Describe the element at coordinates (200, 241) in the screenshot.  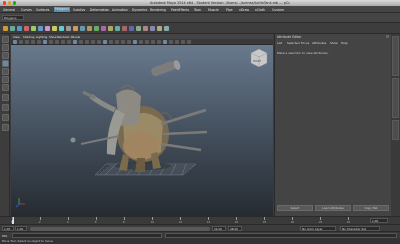
I see `help-line: Move Tool: Select an object to move.` at that location.